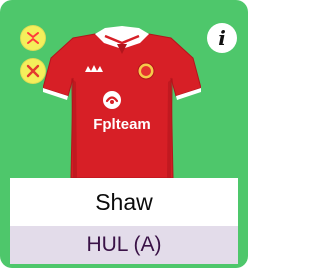 This screenshot has width=320, height=268. I want to click on player-fixture: HUL (A), so click(124, 245).